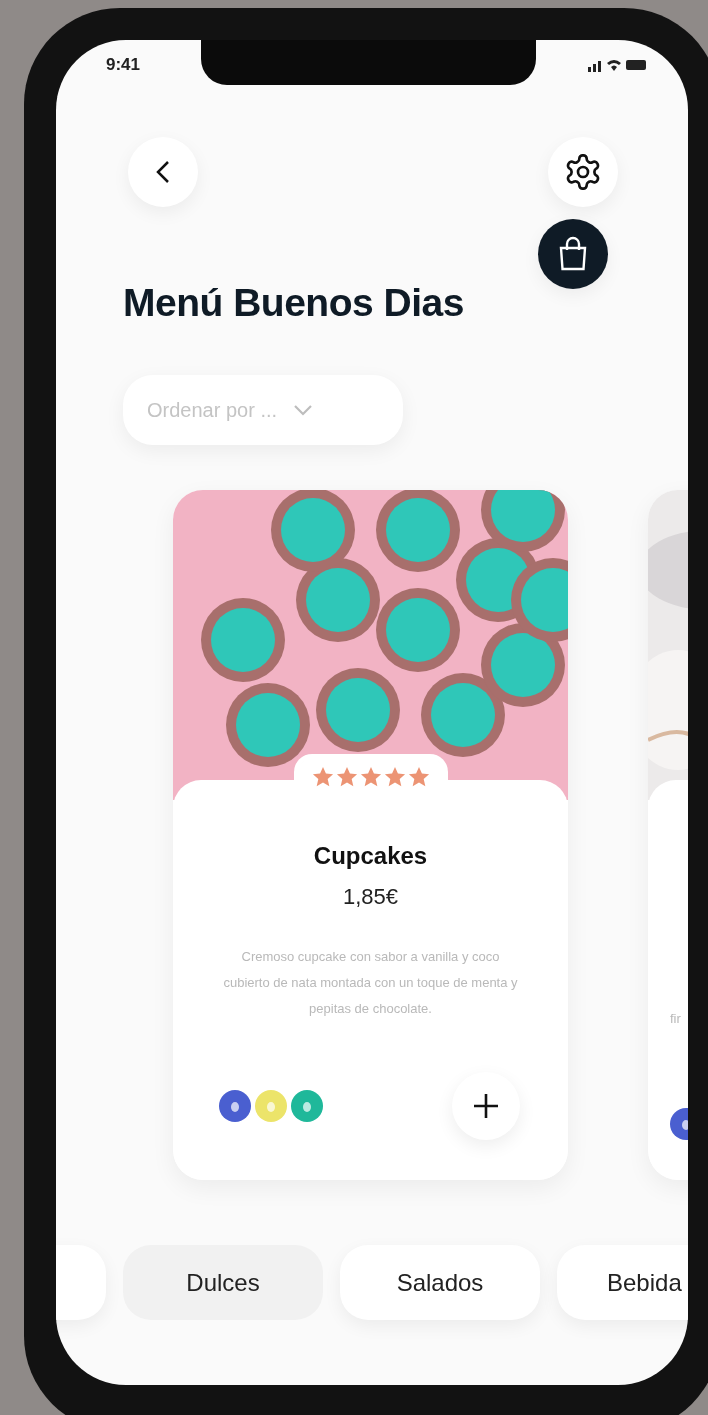 This screenshot has width=708, height=1415. Describe the element at coordinates (294, 303) in the screenshot. I see `page-title: Menú Buenos Dias` at that location.